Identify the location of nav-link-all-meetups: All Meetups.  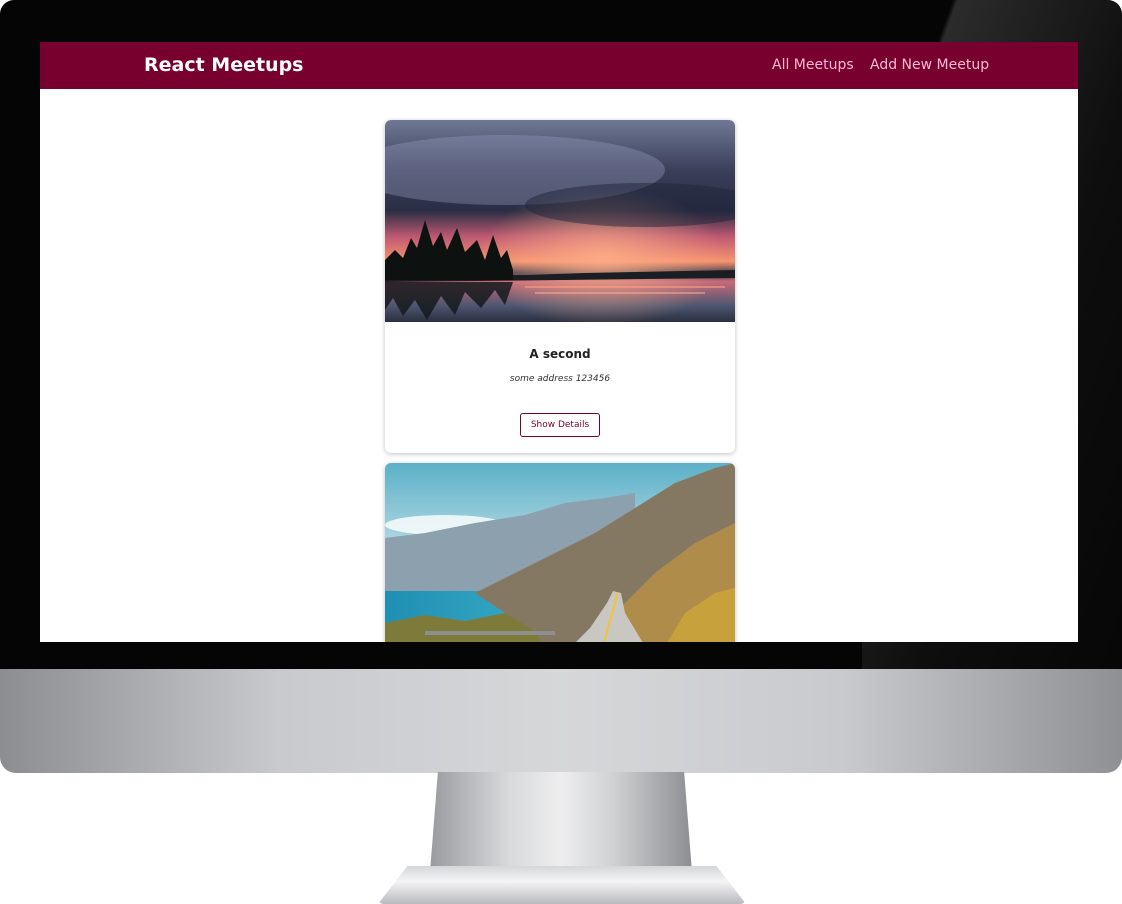
(813, 65).